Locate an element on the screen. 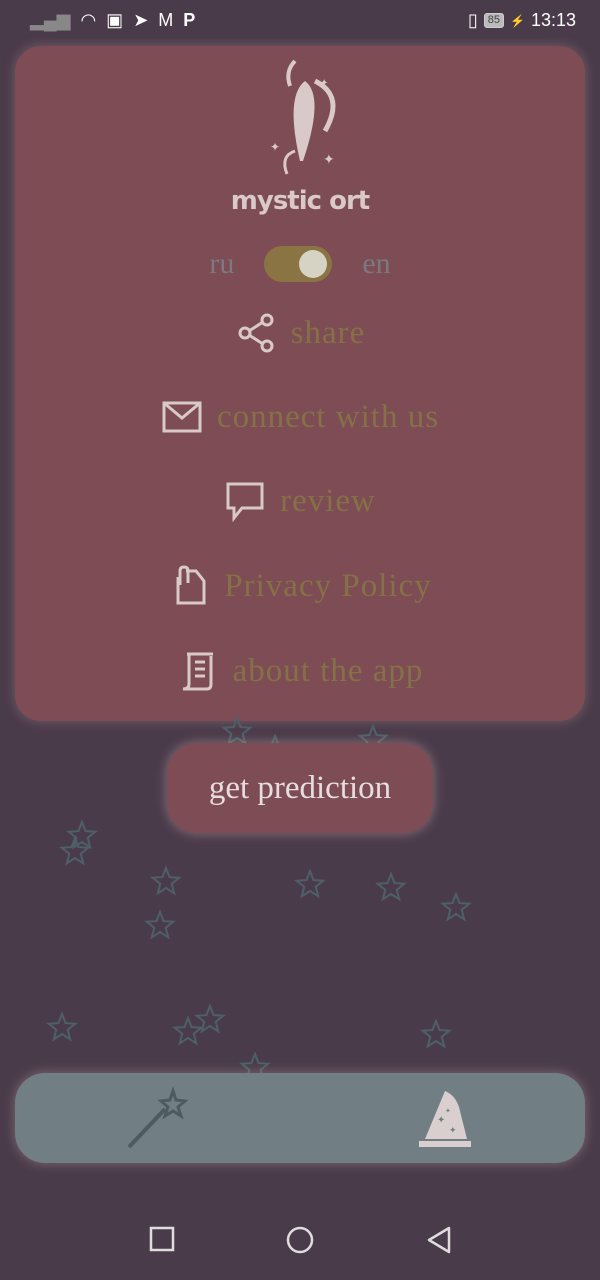 Image resolution: width=600 pixels, height=1280 pixels. charging-icon: ⚡ is located at coordinates (517, 20).